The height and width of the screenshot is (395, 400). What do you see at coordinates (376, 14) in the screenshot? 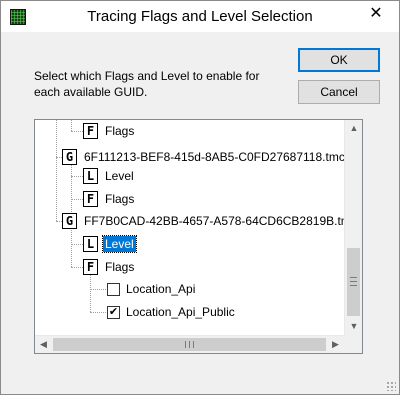
I see `close-button: ✕` at bounding box center [376, 14].